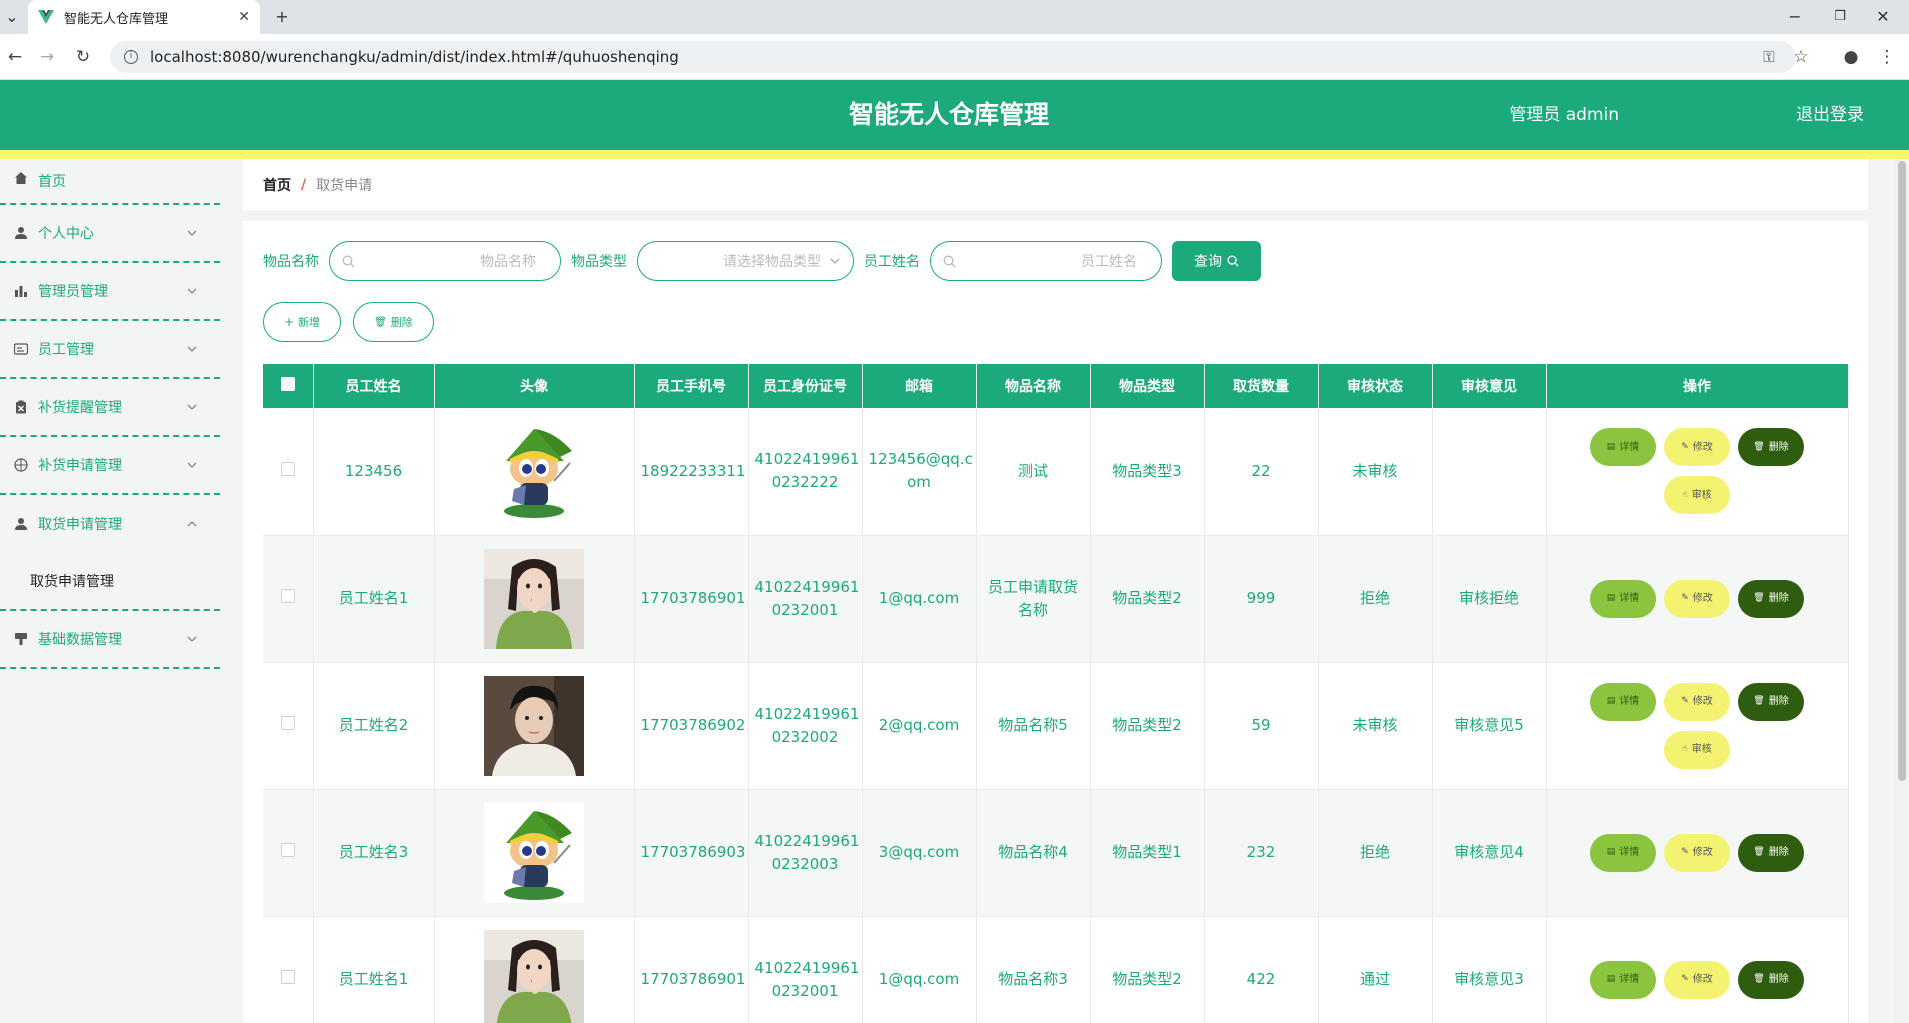 The width and height of the screenshot is (1909, 1023). I want to click on item-type-label: 物品类型, so click(599, 262).